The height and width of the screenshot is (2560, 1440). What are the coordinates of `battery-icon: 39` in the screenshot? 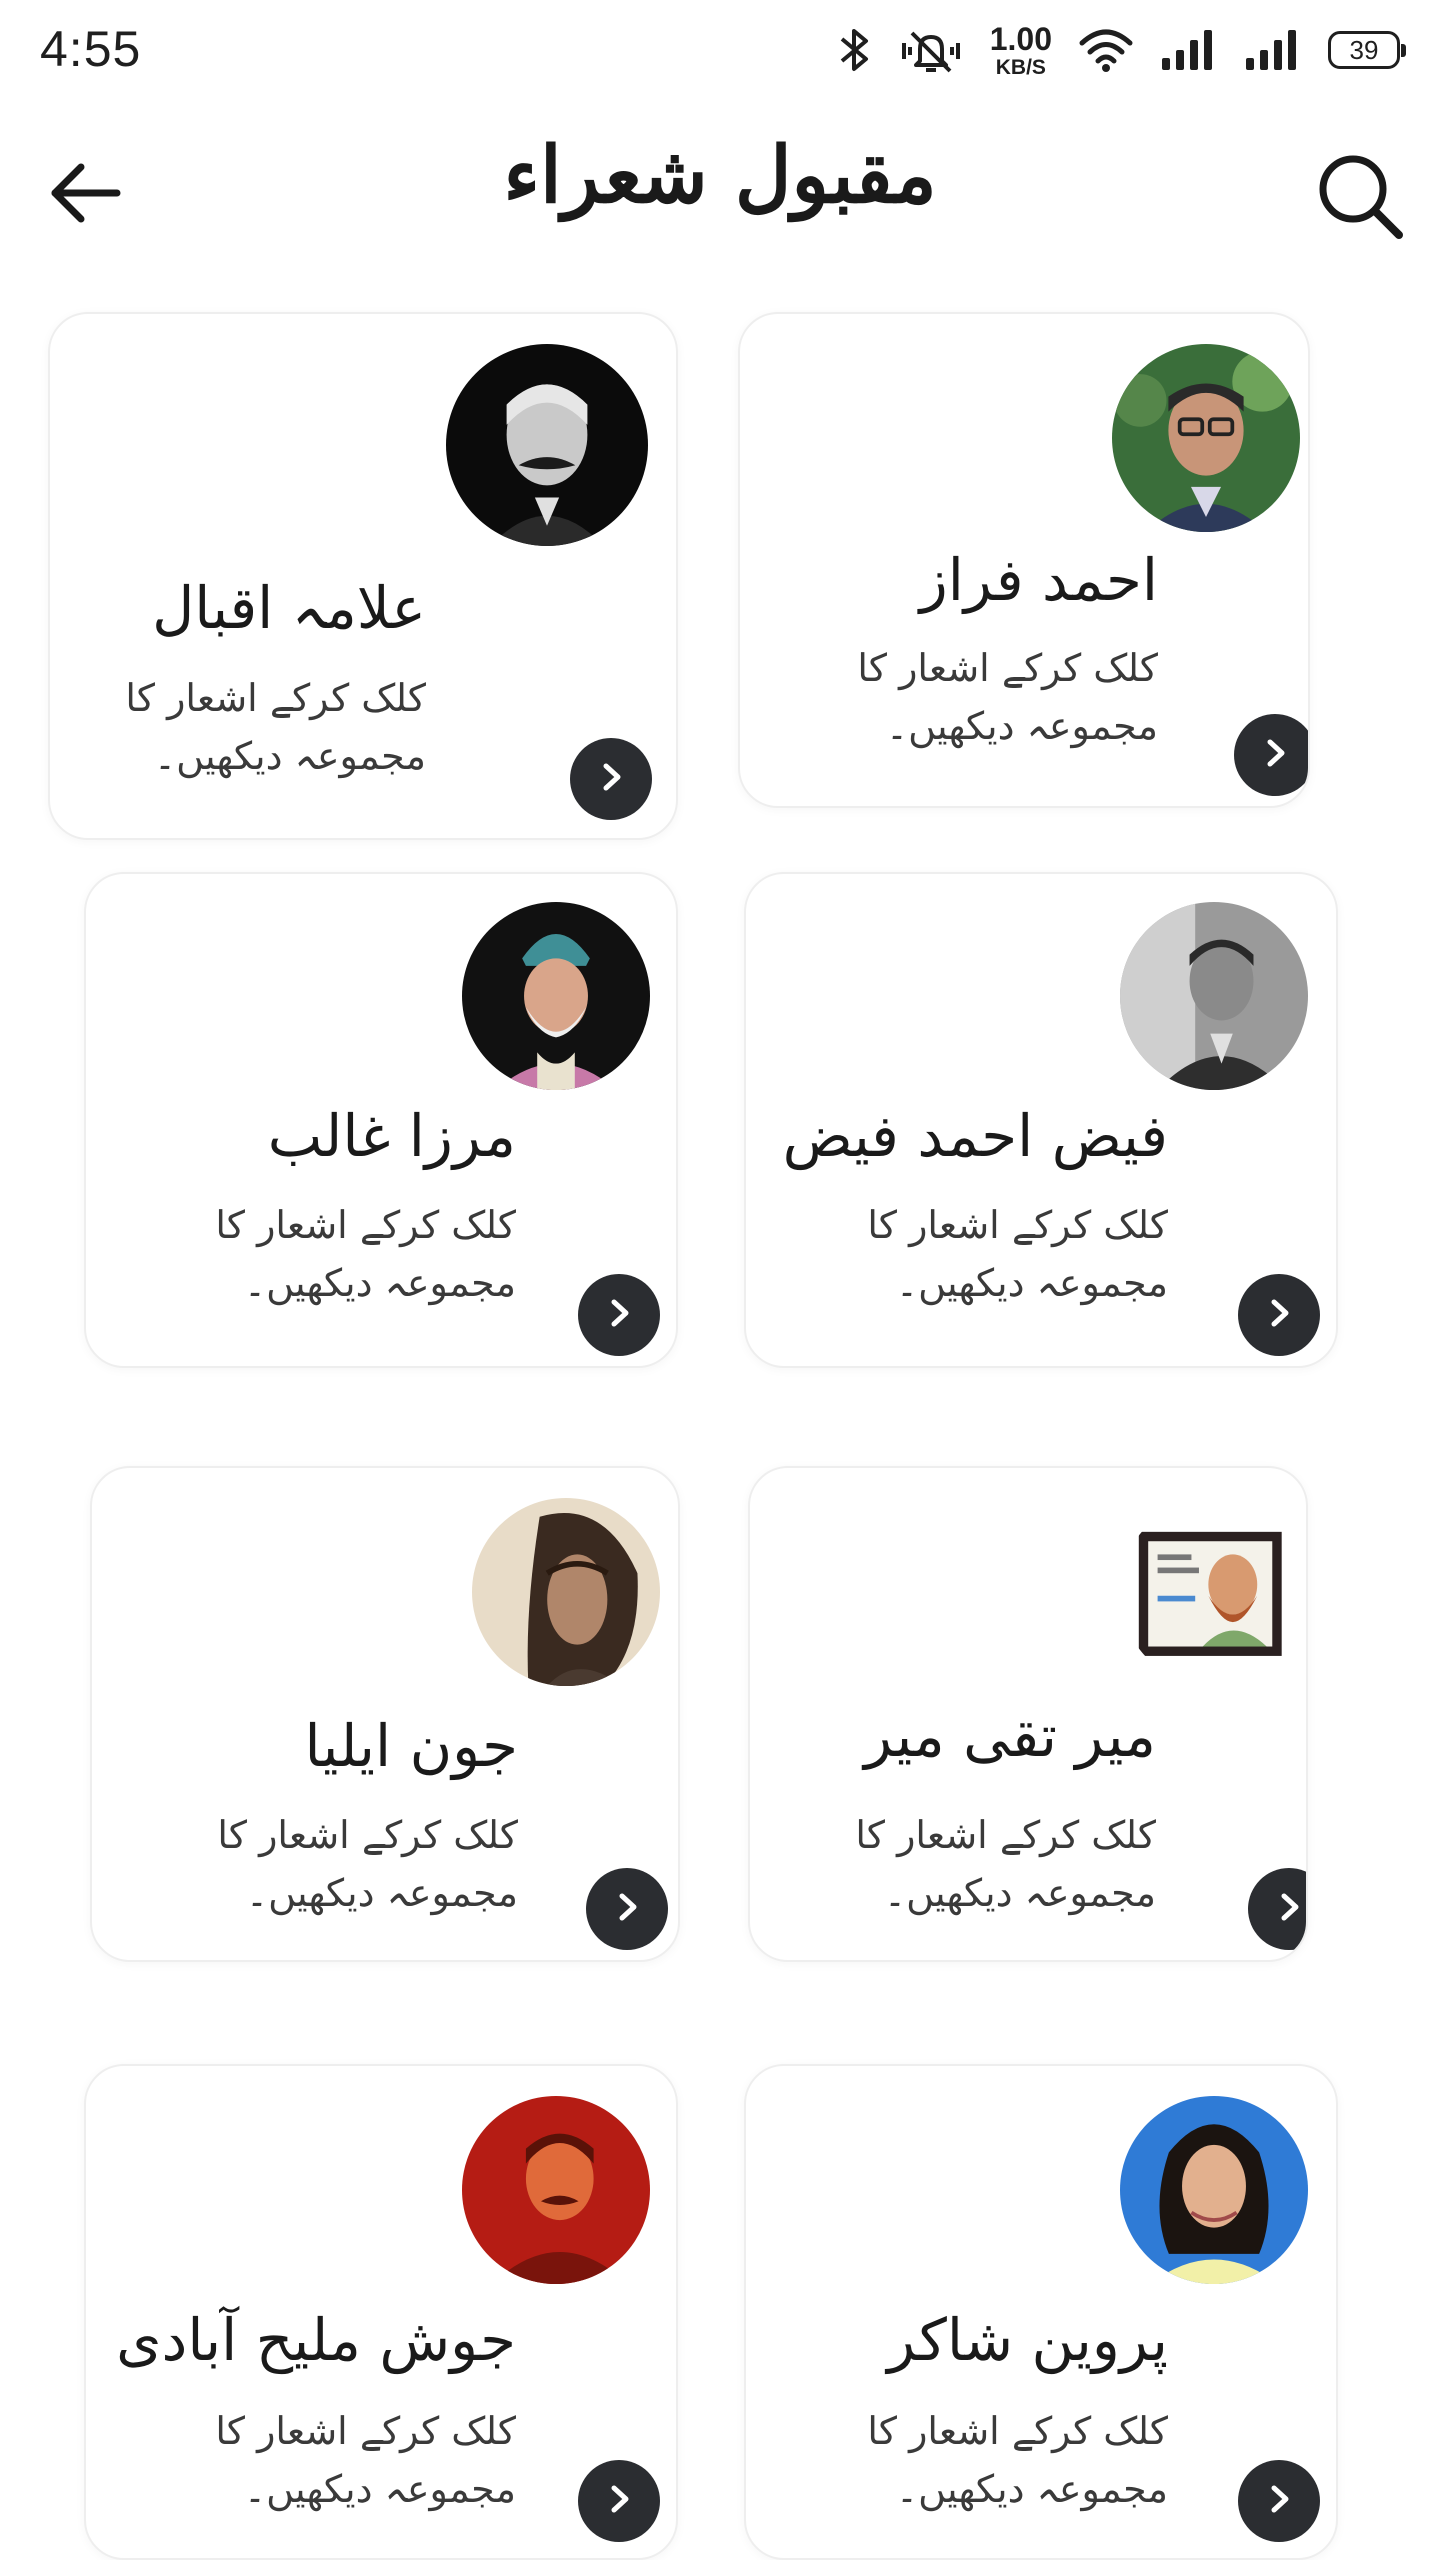 It's located at (1367, 50).